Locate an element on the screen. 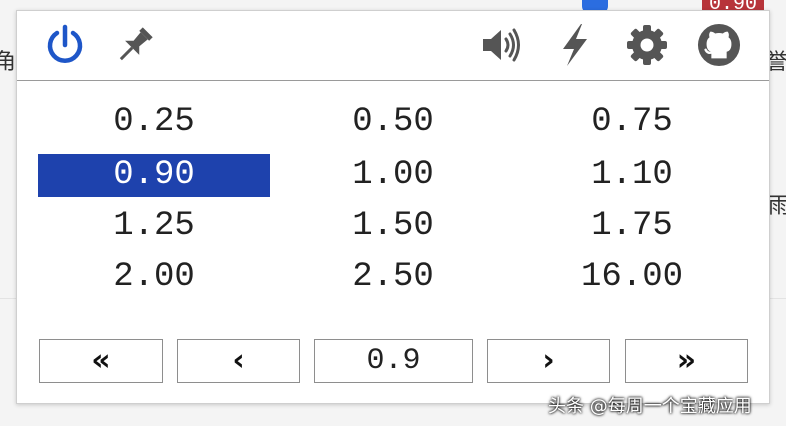  speed-option-0-25: 0.25 is located at coordinates (154, 122).